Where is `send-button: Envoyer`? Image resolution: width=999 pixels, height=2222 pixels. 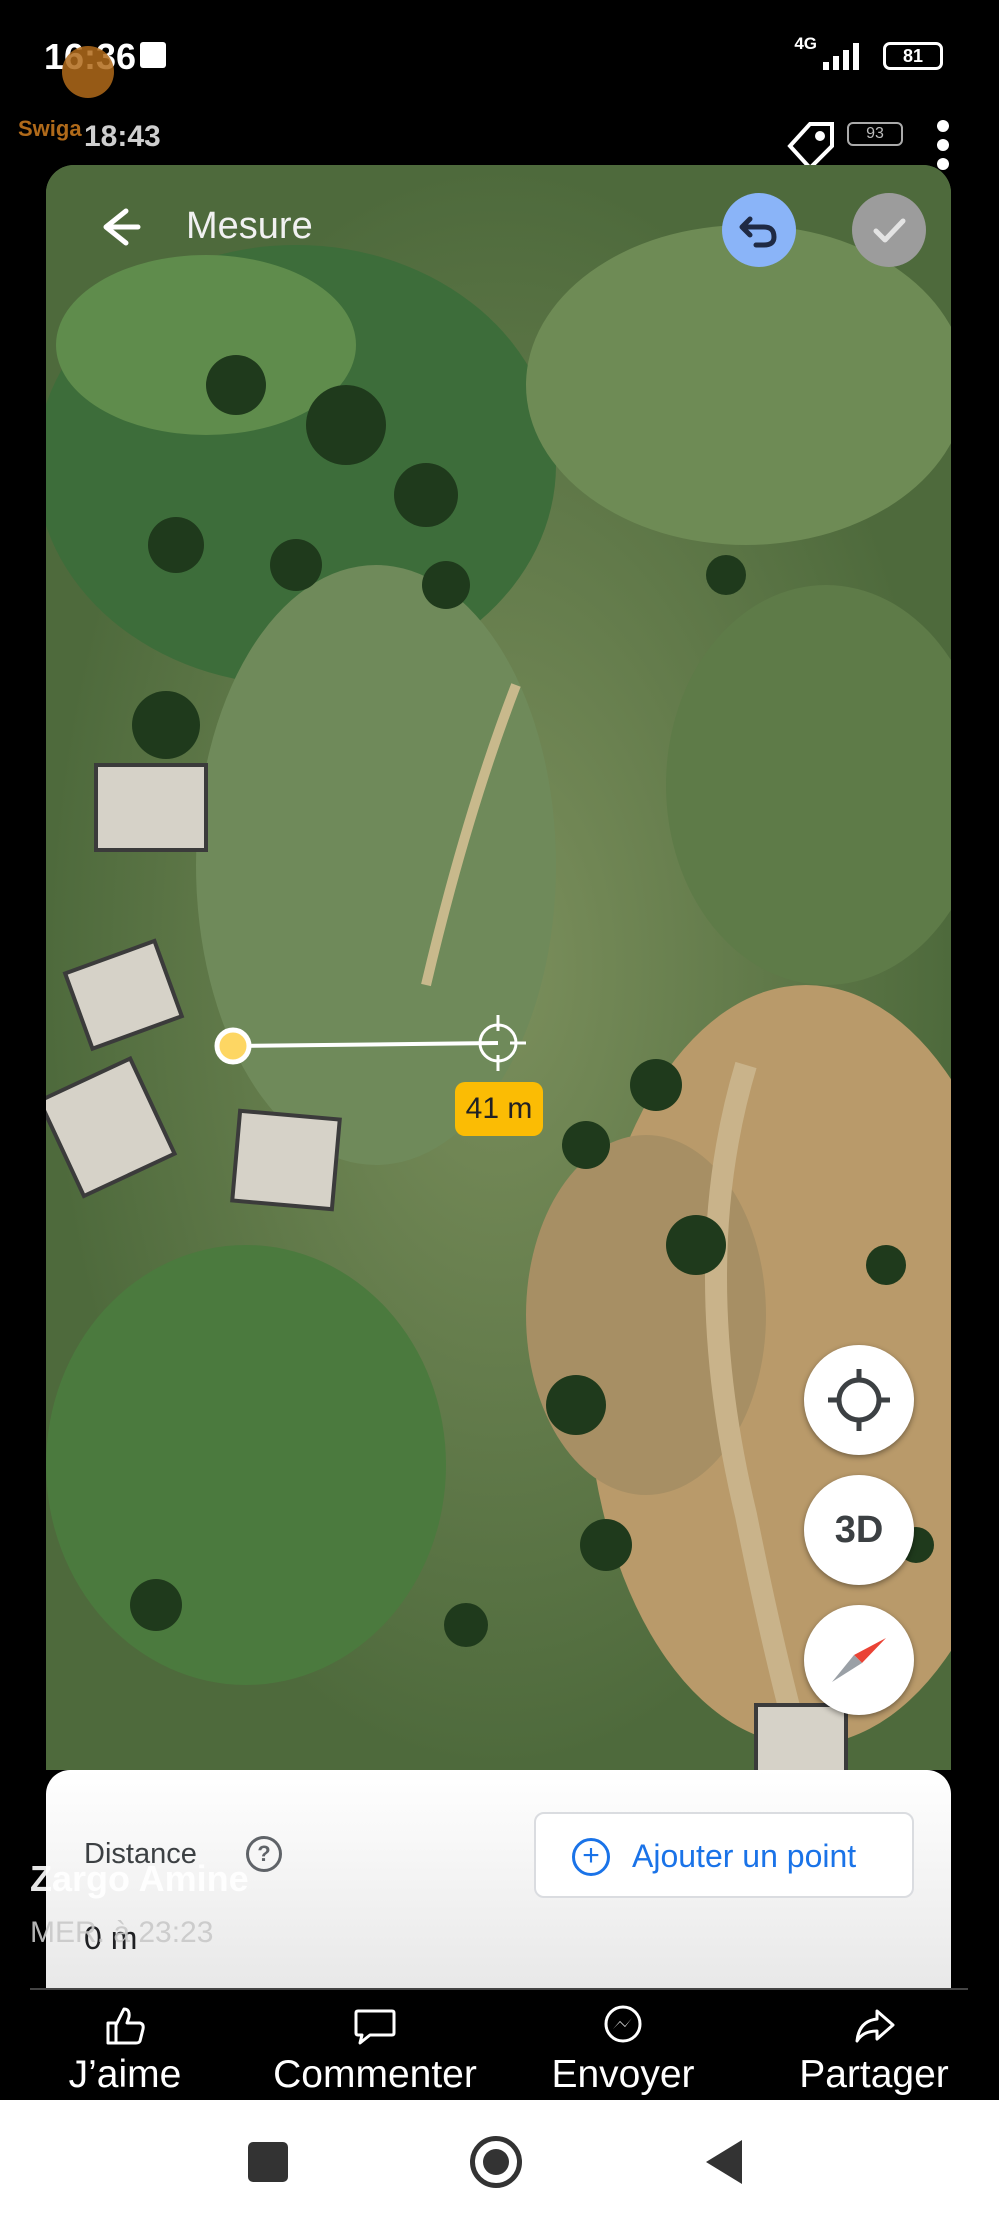
send-button: Envoyer is located at coordinates (623, 2047).